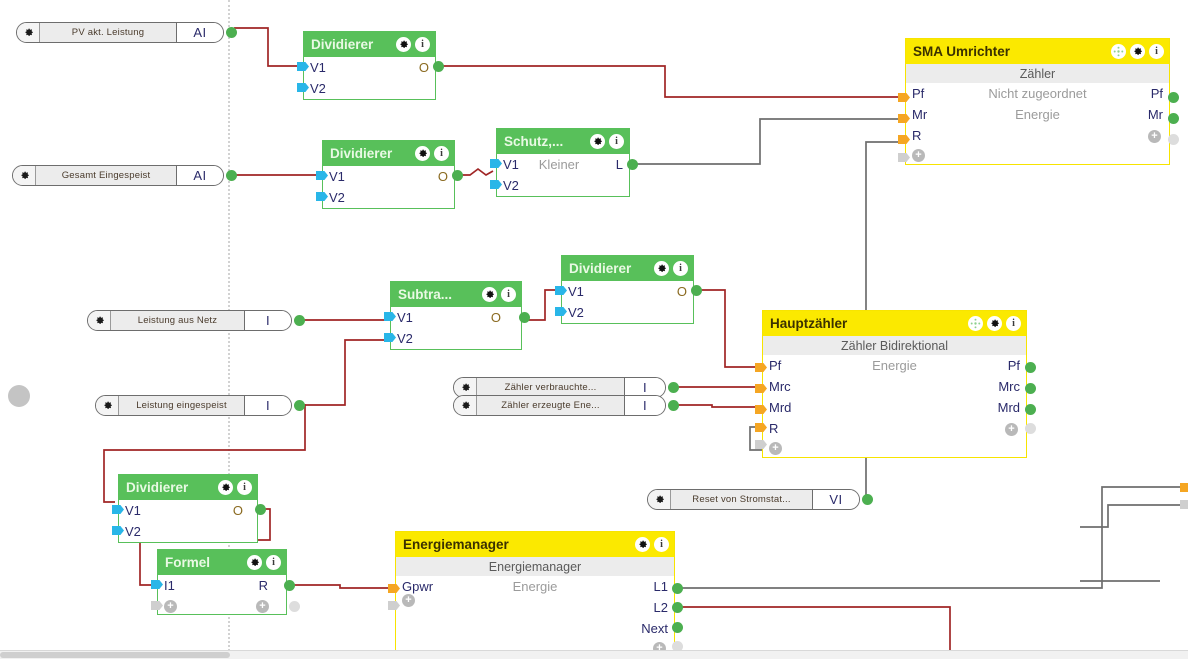 This screenshot has height=659, width=1188. What do you see at coordinates (388, 174) in the screenshot?
I see `node-dividierer-2: Dividierer i V1 O V2` at bounding box center [388, 174].